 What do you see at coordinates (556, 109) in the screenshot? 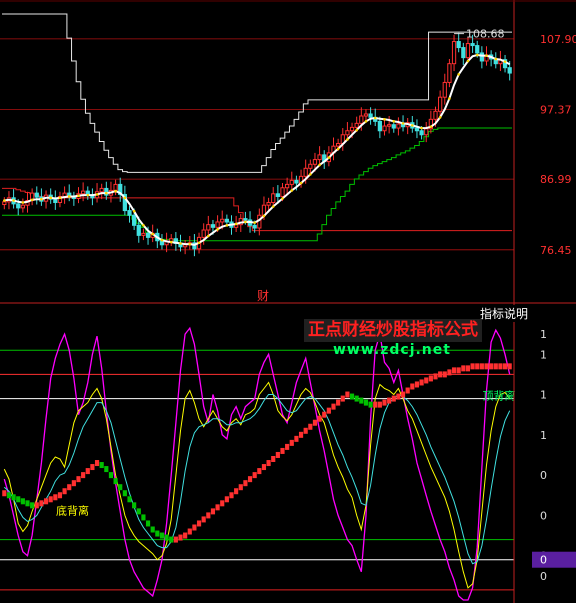
I see `price-tick-label: 97.37` at bounding box center [556, 109].